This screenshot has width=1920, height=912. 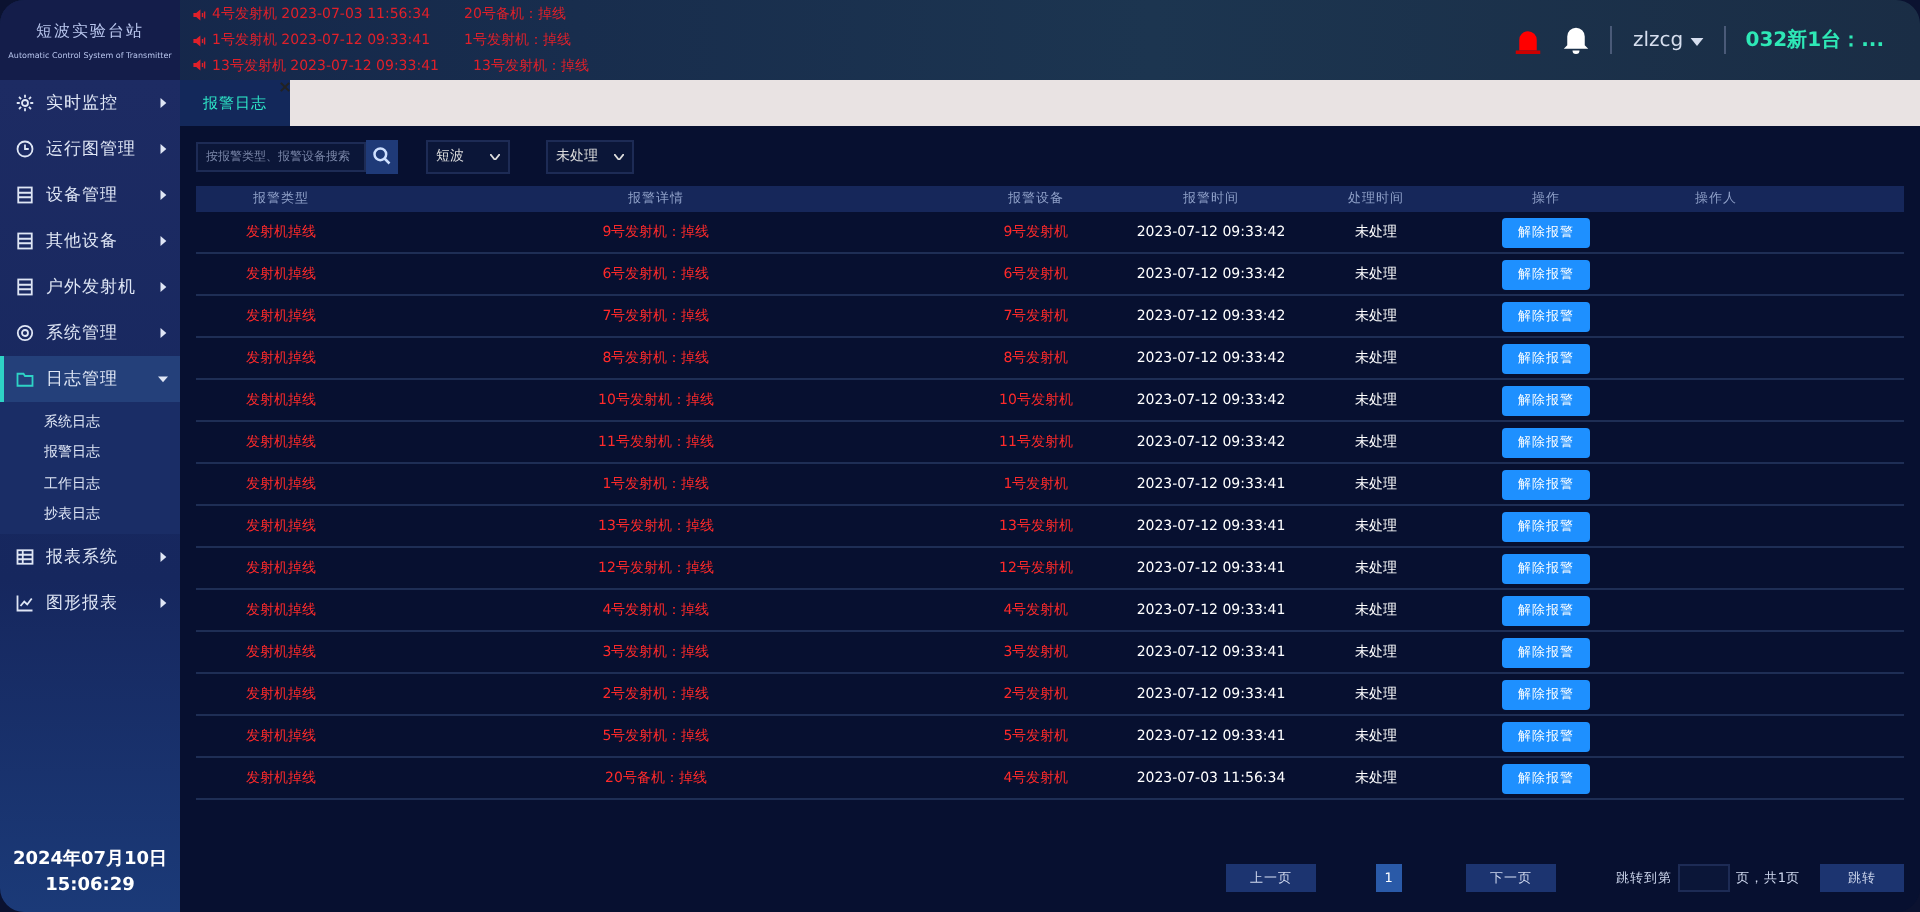 I want to click on sidebar-item: 运行图管理, so click(x=90, y=149).